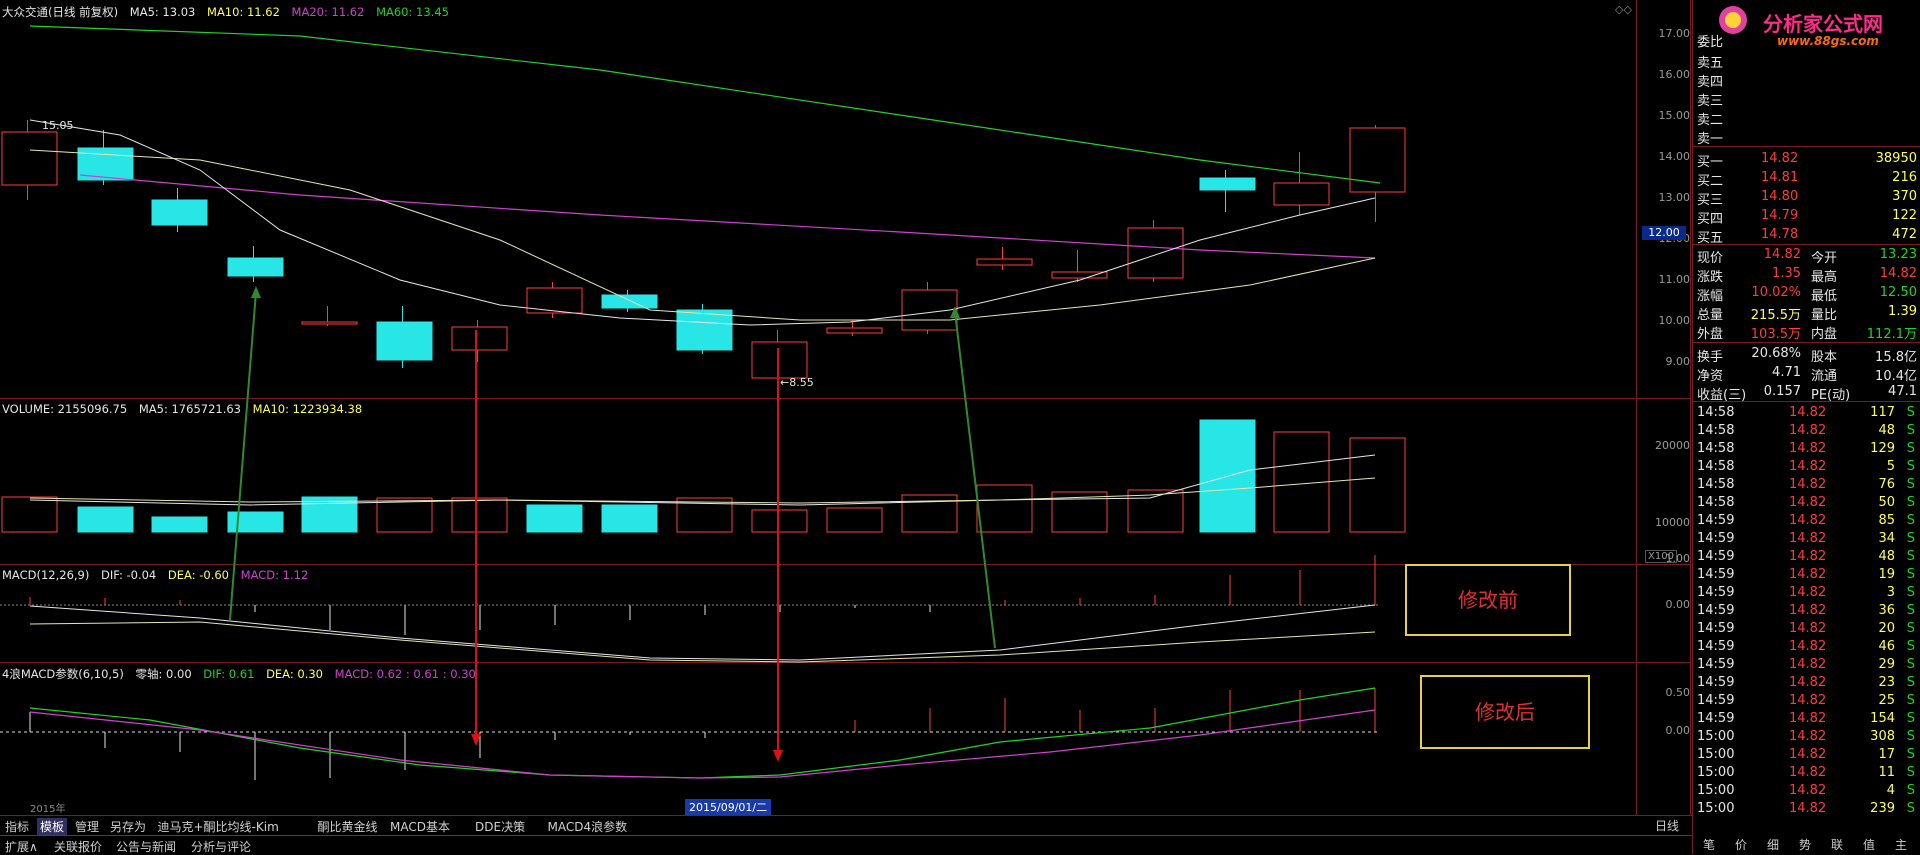  I want to click on side-tab: 细, so click(1773, 845).